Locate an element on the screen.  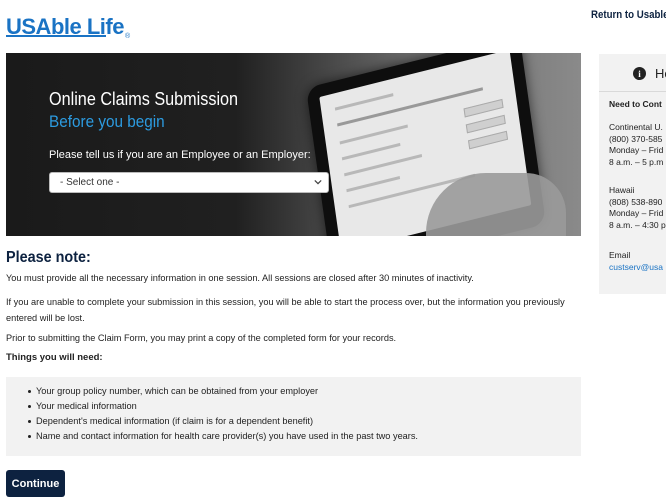
continue-button: Continue is located at coordinates (35, 483).